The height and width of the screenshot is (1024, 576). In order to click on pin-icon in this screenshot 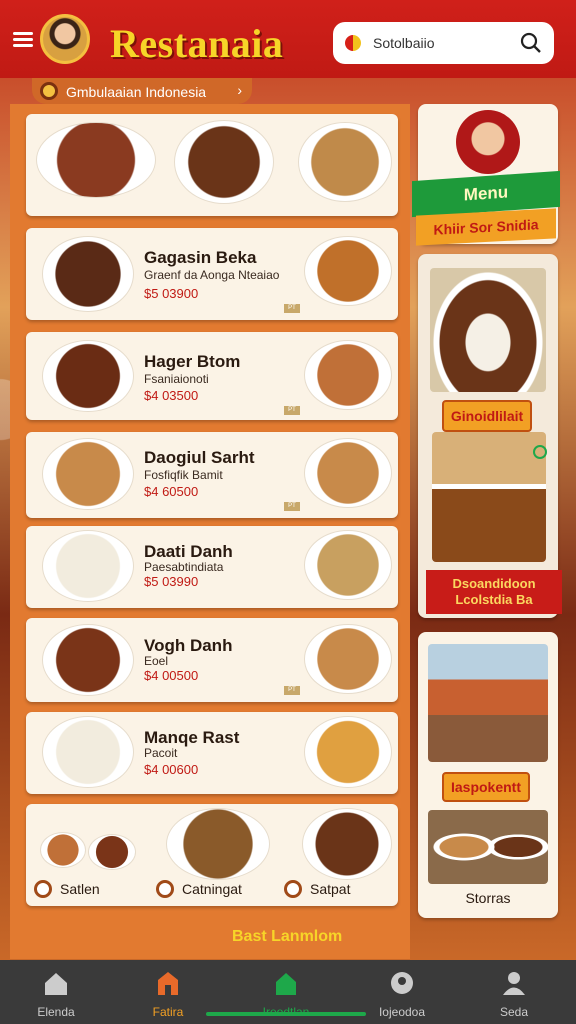, I will do `click(293, 889)`.